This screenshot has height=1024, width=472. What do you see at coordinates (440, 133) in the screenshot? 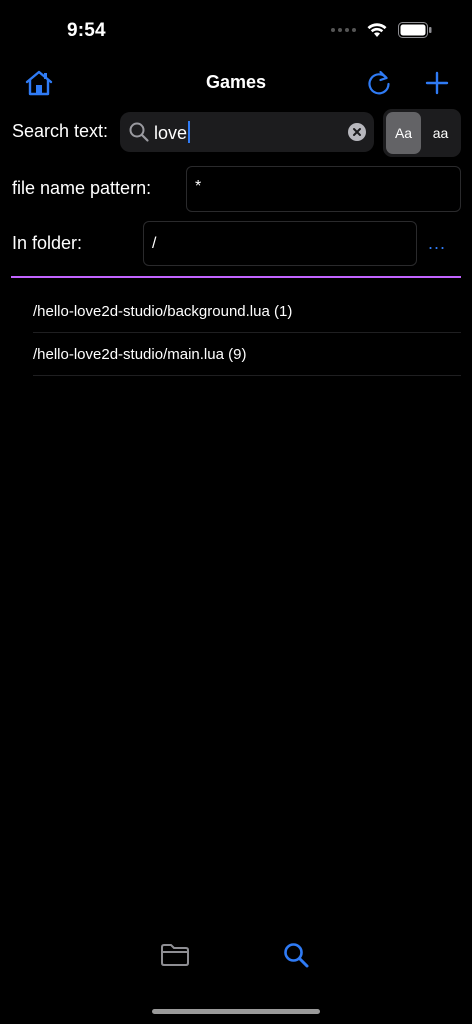
I see `case-insensitive-option: aa` at bounding box center [440, 133].